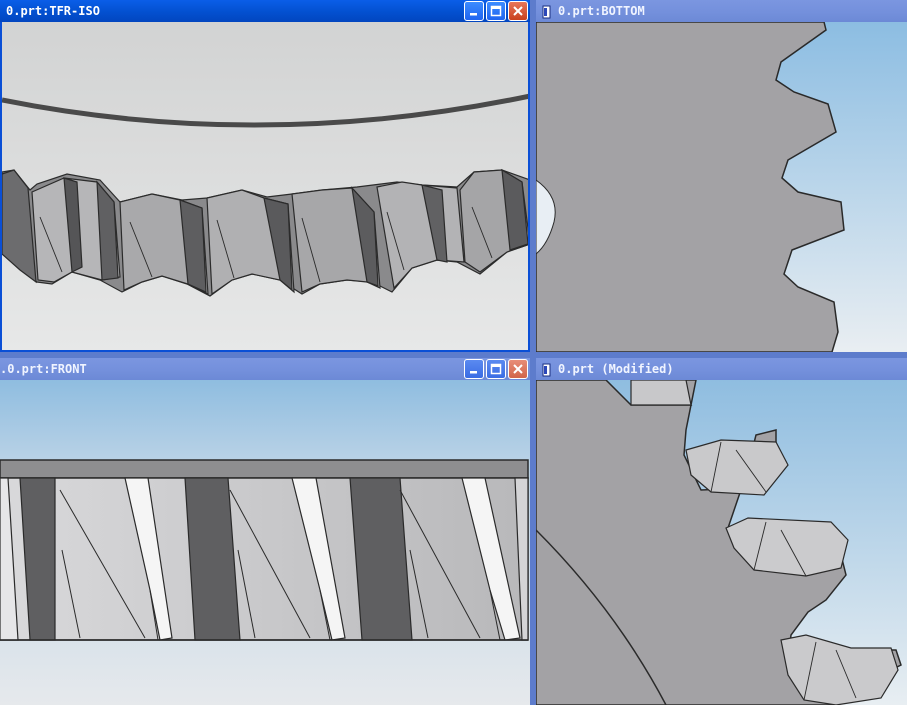  I want to click on split-divider-horizontal, so click(453, 355).